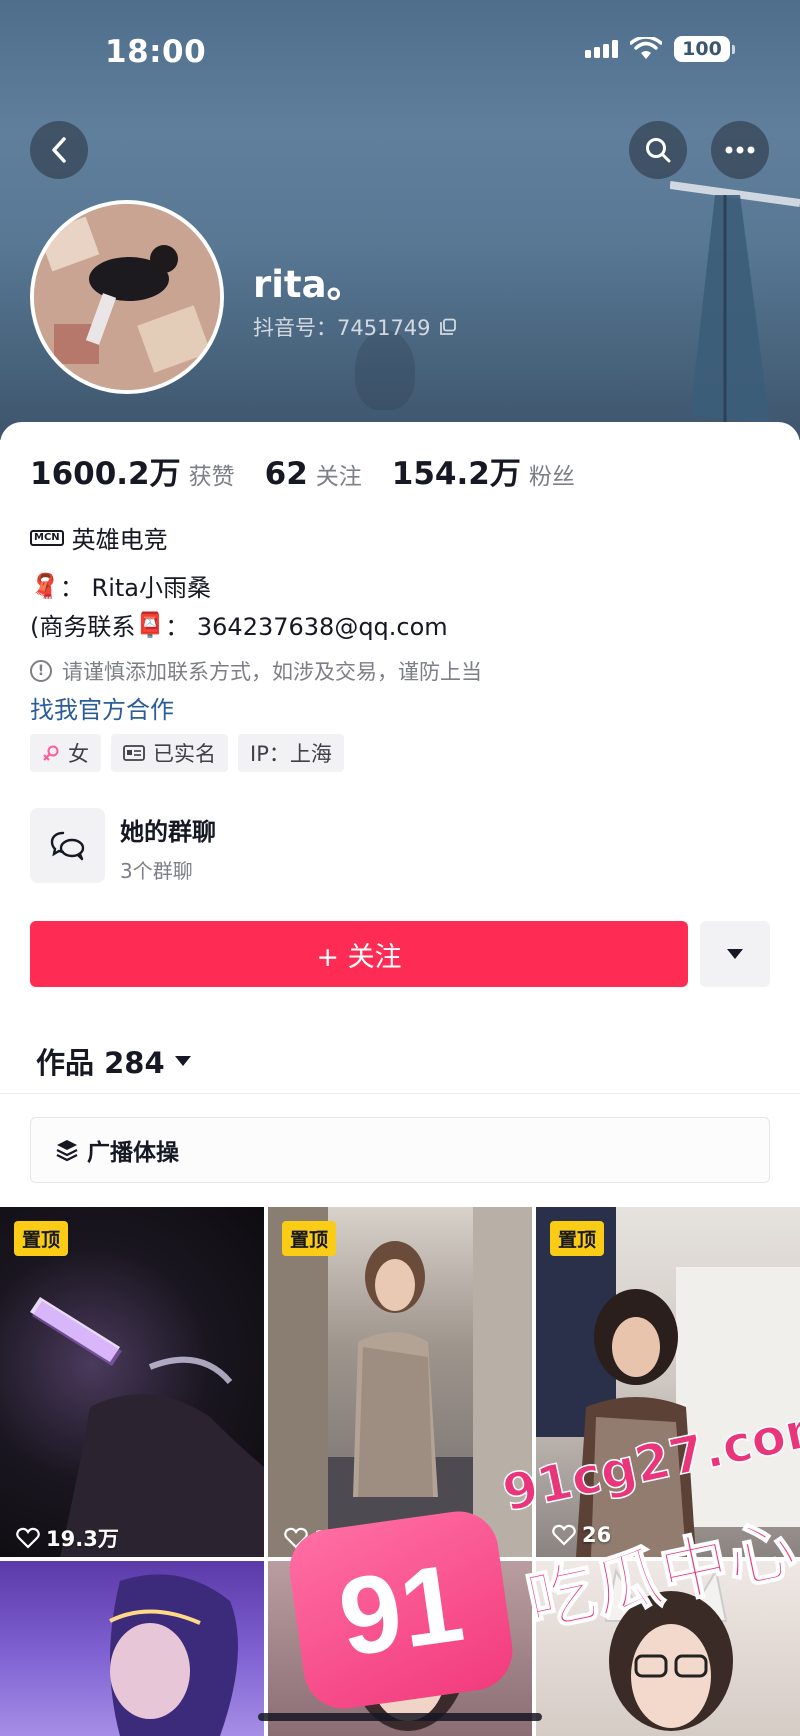 The height and width of the screenshot is (1736, 800). Describe the element at coordinates (308, 284) in the screenshot. I see `username: rita。` at that location.